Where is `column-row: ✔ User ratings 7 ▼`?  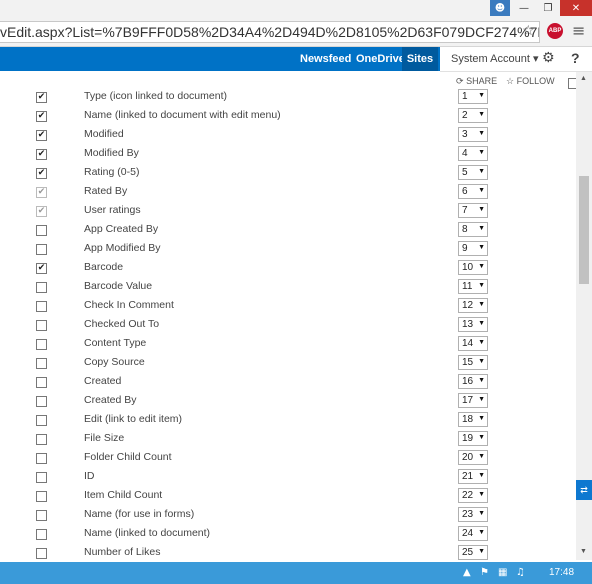 column-row: ✔ User ratings 7 ▼ is located at coordinates (288, 211).